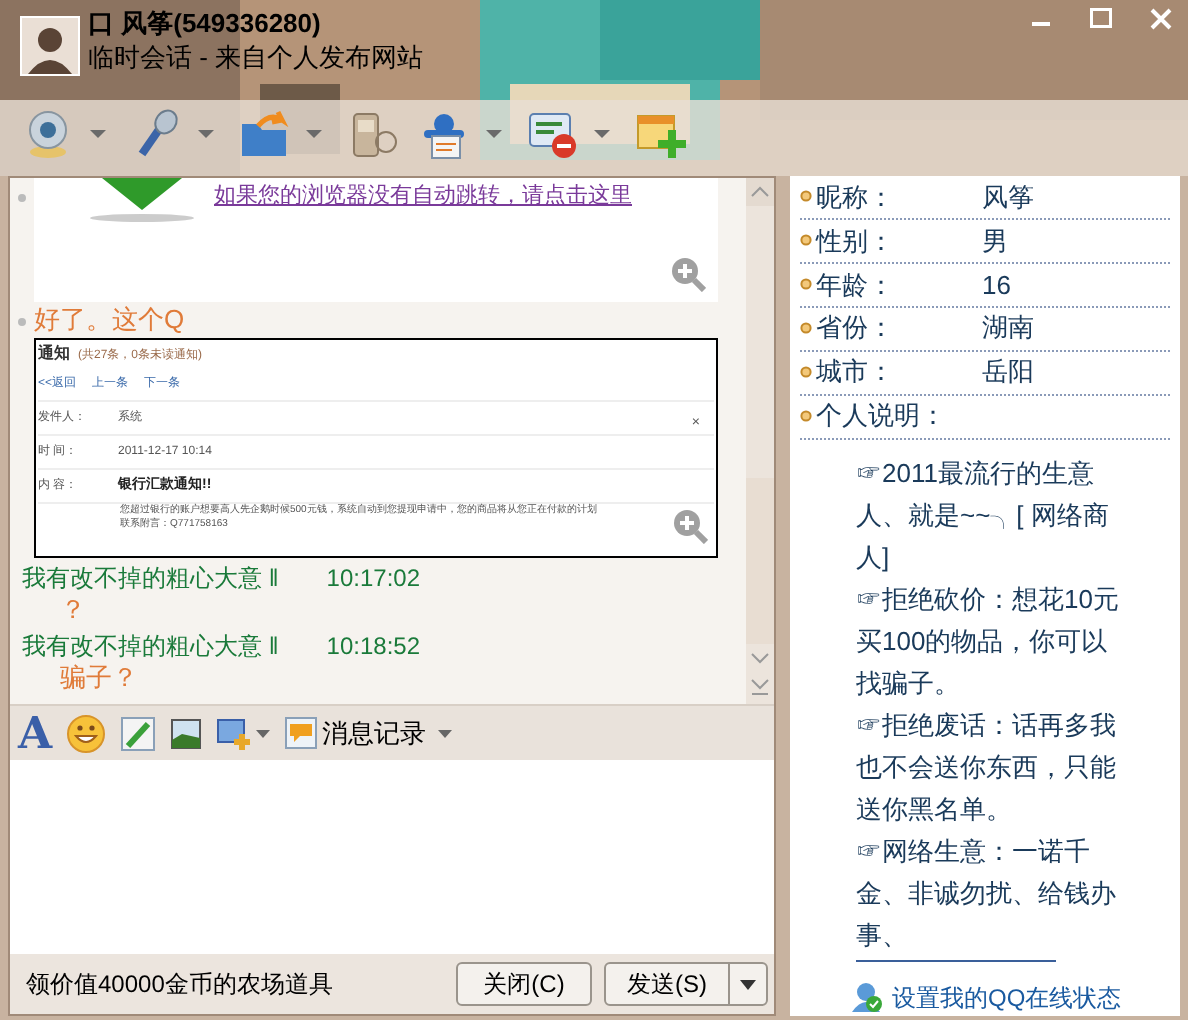  What do you see at coordinates (373, 578) in the screenshot?
I see `message-time: 10:17:02` at bounding box center [373, 578].